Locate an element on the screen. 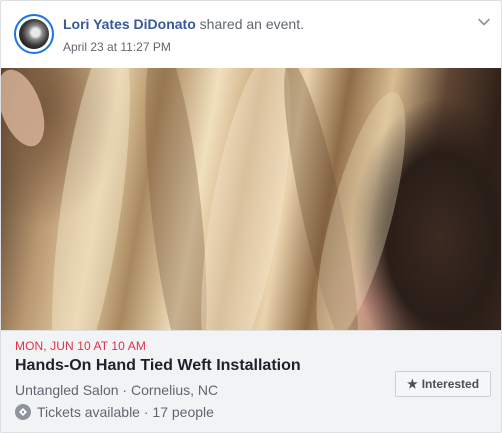  event-date: MON, JUN 10 AT 10 AM is located at coordinates (80, 346).